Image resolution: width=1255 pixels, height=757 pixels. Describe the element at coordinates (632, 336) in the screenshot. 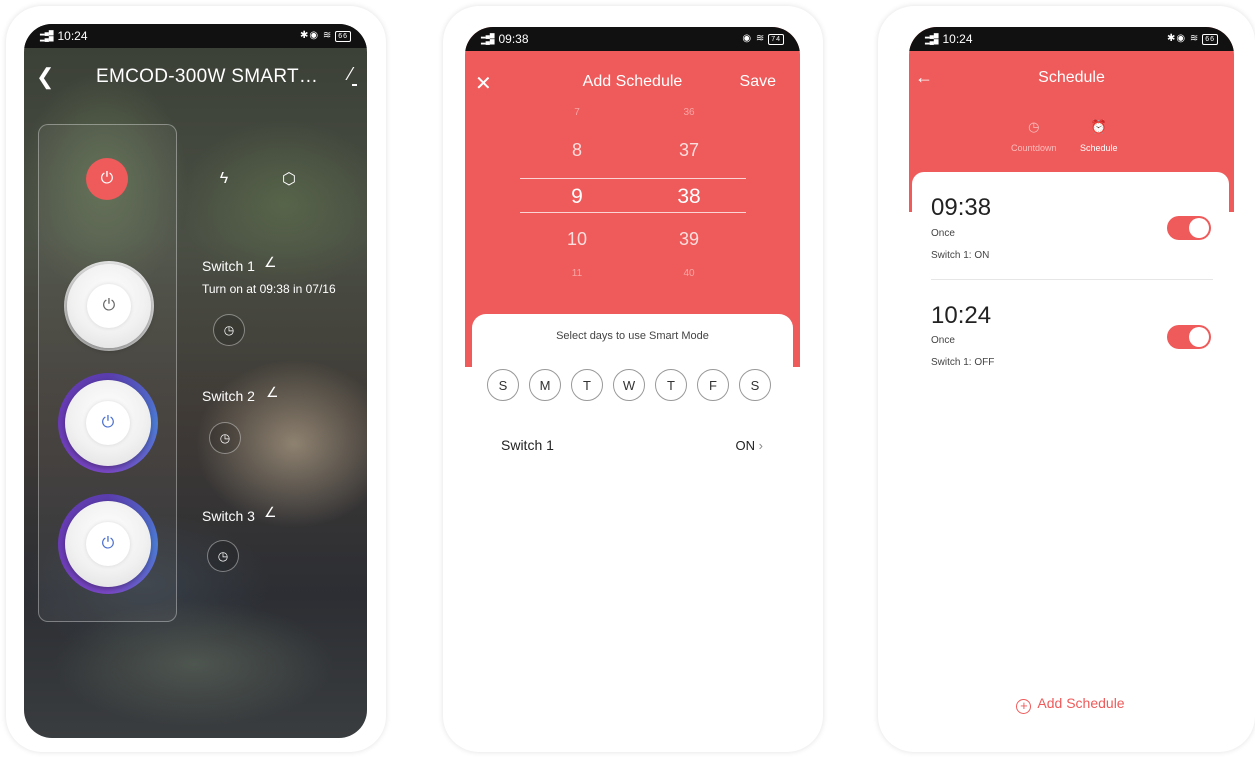

I see `days-hint: Select days to use Smart Mode` at that location.